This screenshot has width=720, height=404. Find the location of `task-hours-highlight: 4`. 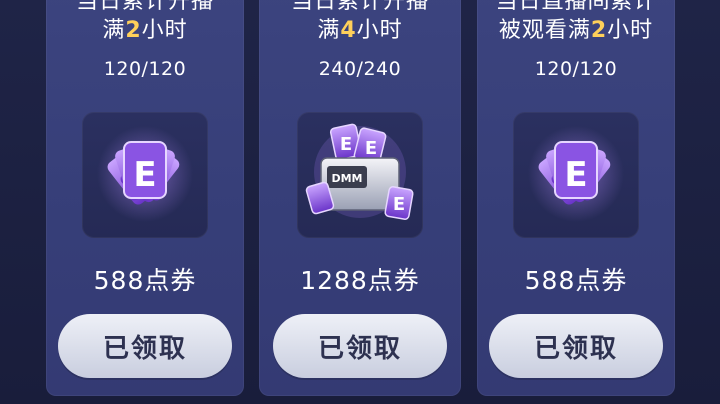

task-hours-highlight: 4 is located at coordinates (348, 30).